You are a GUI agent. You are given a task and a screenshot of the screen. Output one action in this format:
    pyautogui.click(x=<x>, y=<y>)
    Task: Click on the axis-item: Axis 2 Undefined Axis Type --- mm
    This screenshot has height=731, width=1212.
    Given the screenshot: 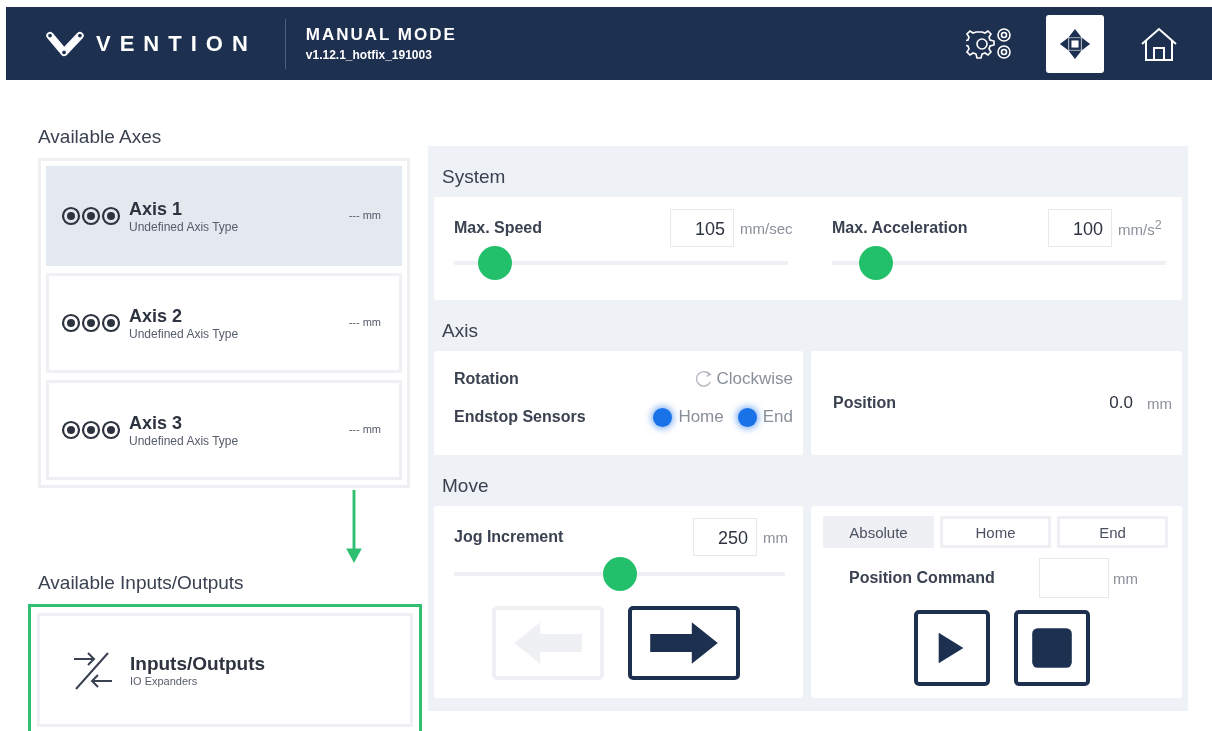 What is the action you would take?
    pyautogui.click(x=224, y=323)
    